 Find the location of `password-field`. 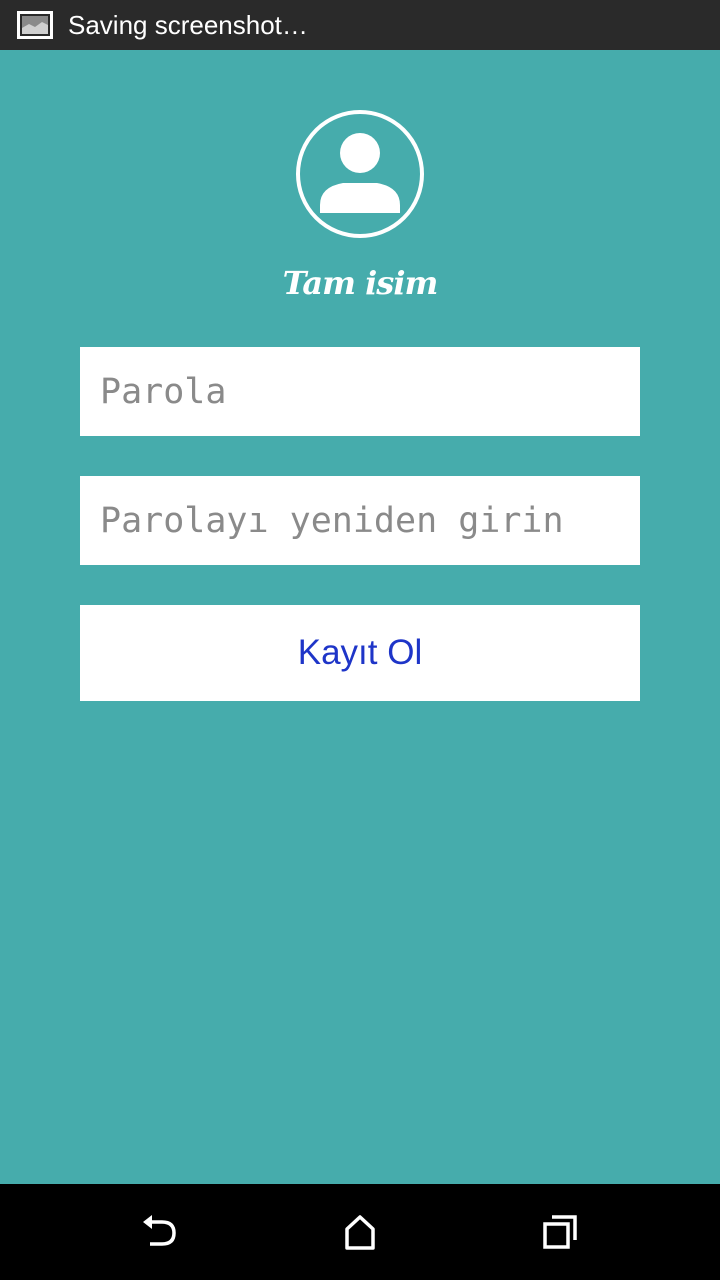

password-field is located at coordinates (360, 391).